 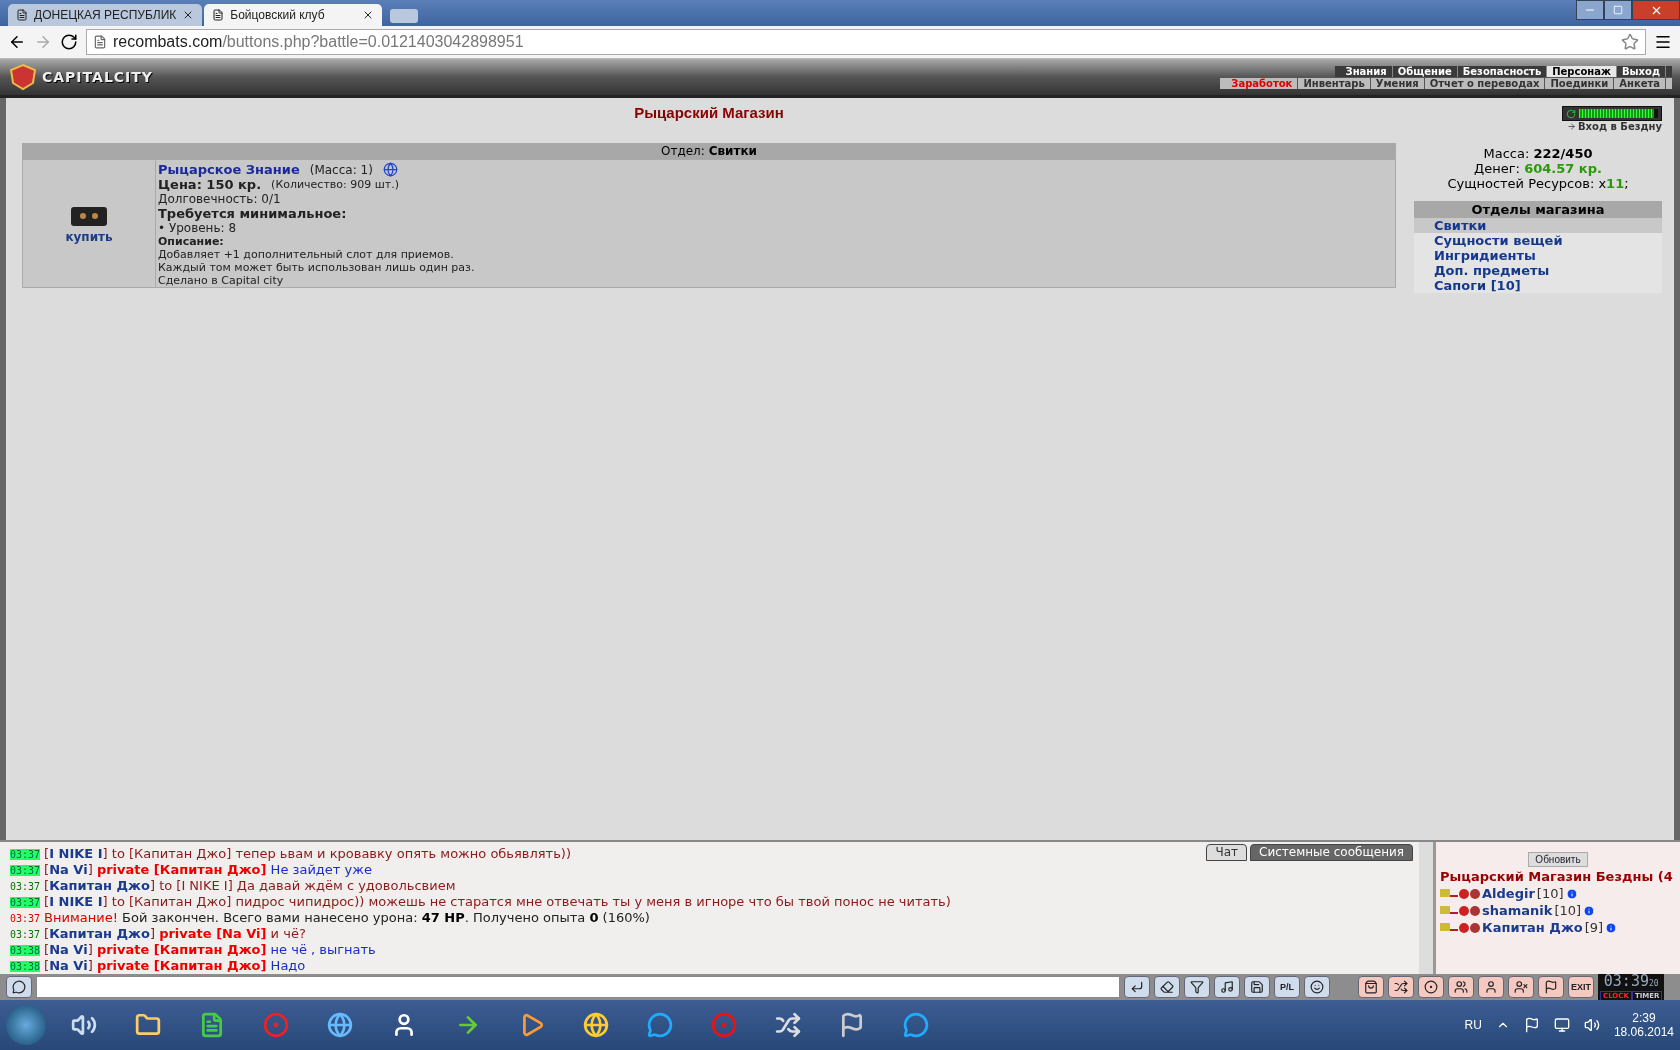 What do you see at coordinates (1556, 876) in the screenshot?
I see `room-title: Рыцарский Магазин Бездны (4` at bounding box center [1556, 876].